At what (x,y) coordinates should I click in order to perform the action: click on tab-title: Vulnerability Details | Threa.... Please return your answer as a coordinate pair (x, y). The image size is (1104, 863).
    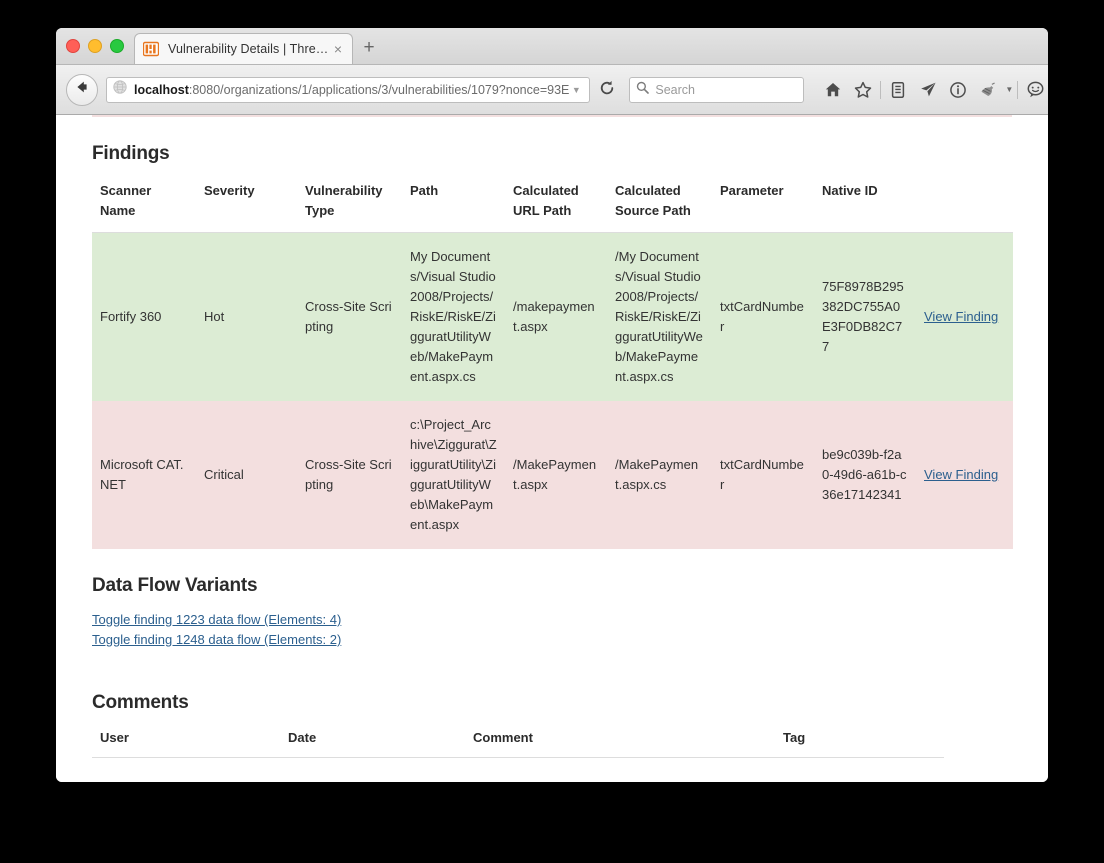
    Looking at the image, I should click on (249, 49).